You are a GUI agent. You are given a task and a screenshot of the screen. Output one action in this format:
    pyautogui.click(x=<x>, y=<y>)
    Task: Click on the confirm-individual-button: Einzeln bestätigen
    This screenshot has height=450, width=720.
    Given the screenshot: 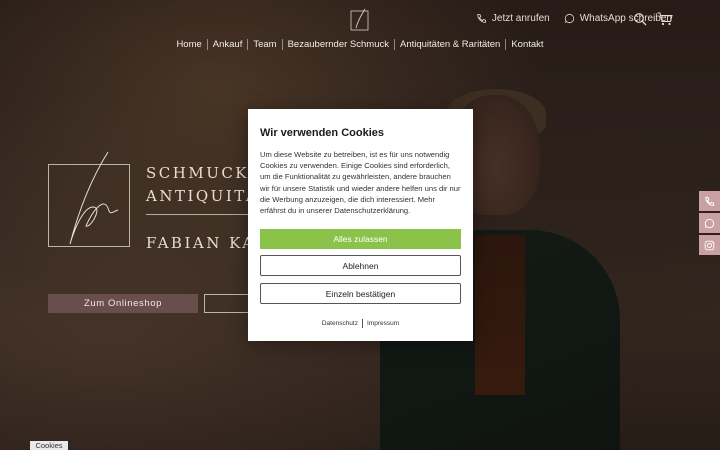 What is the action you would take?
    pyautogui.click(x=360, y=293)
    